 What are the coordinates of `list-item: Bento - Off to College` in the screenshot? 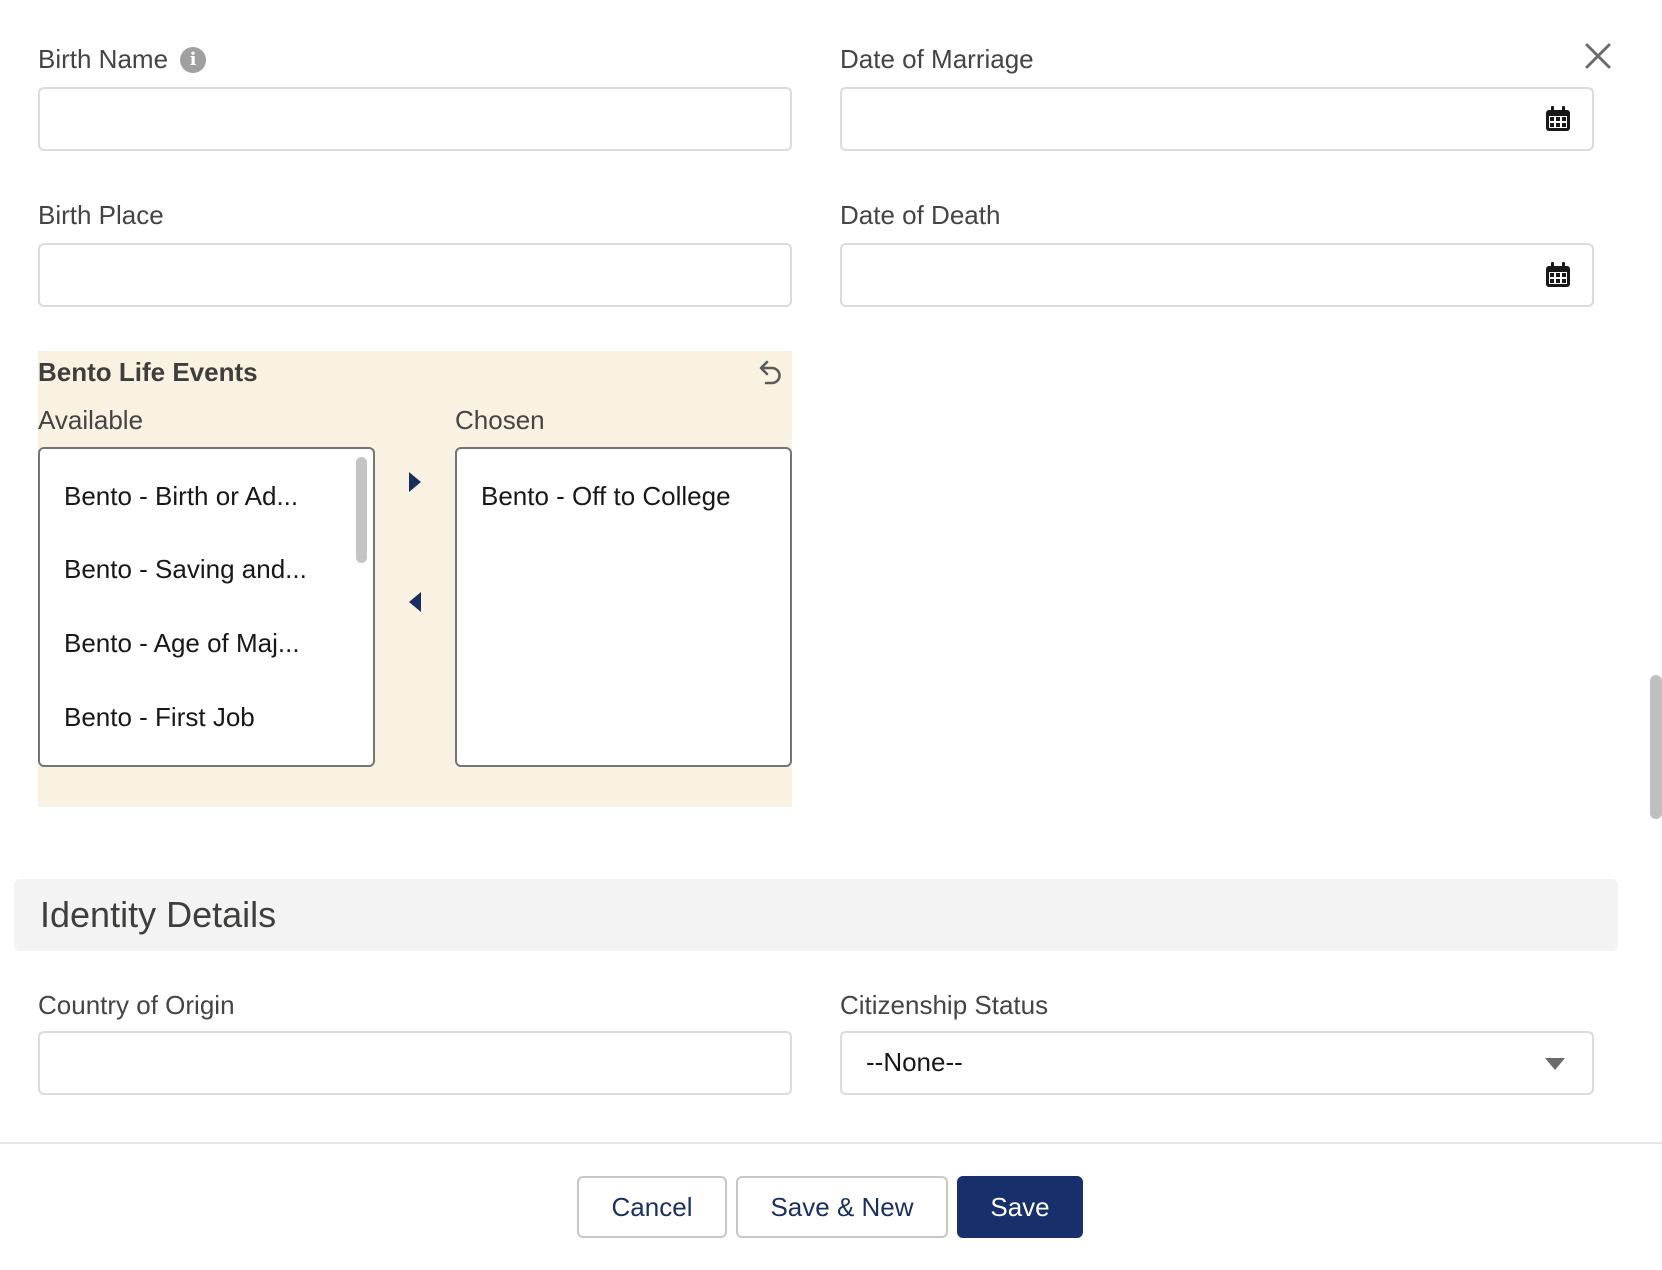 It's located at (606, 496).